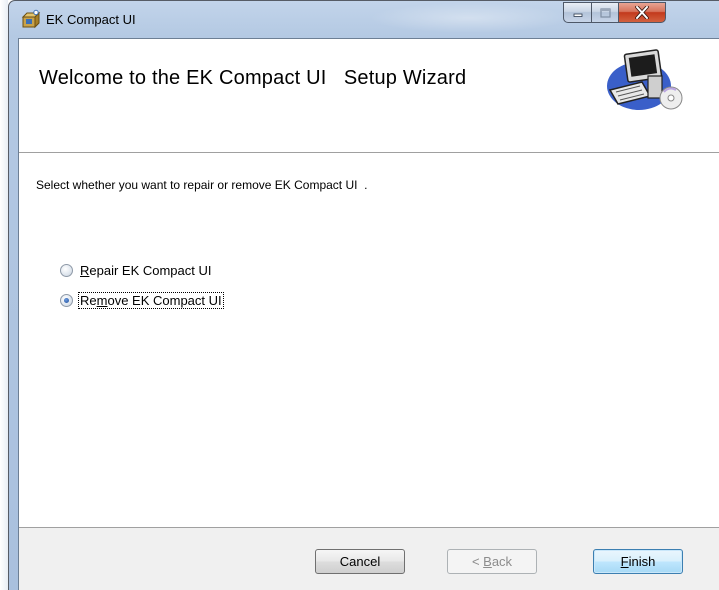  What do you see at coordinates (492, 561) in the screenshot?
I see `back-button: < Back` at bounding box center [492, 561].